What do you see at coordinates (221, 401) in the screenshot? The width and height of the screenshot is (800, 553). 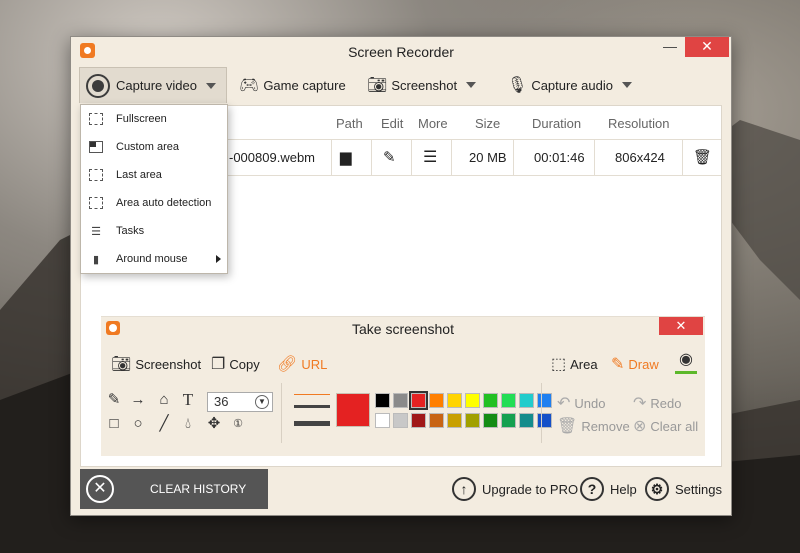 I see `font-size-value: 36` at bounding box center [221, 401].